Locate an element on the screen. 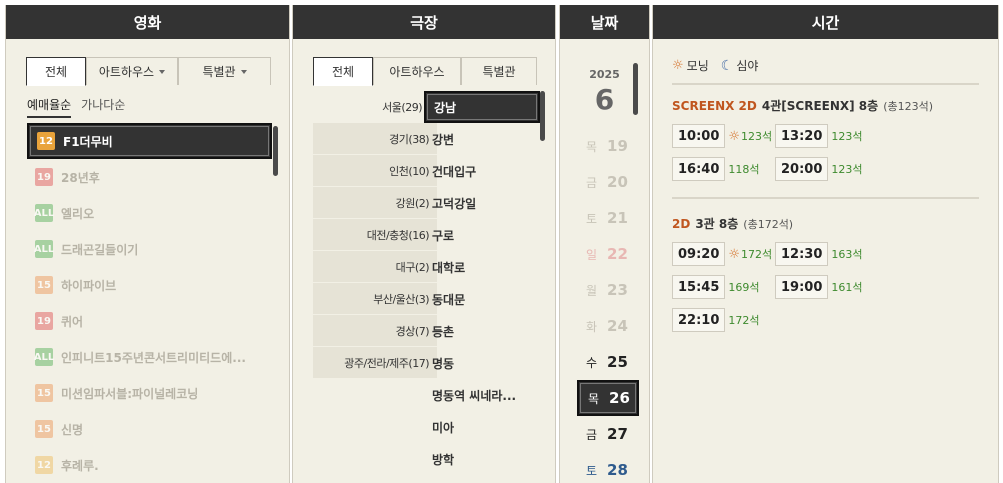  date-item: 월 23 is located at coordinates (608, 290).